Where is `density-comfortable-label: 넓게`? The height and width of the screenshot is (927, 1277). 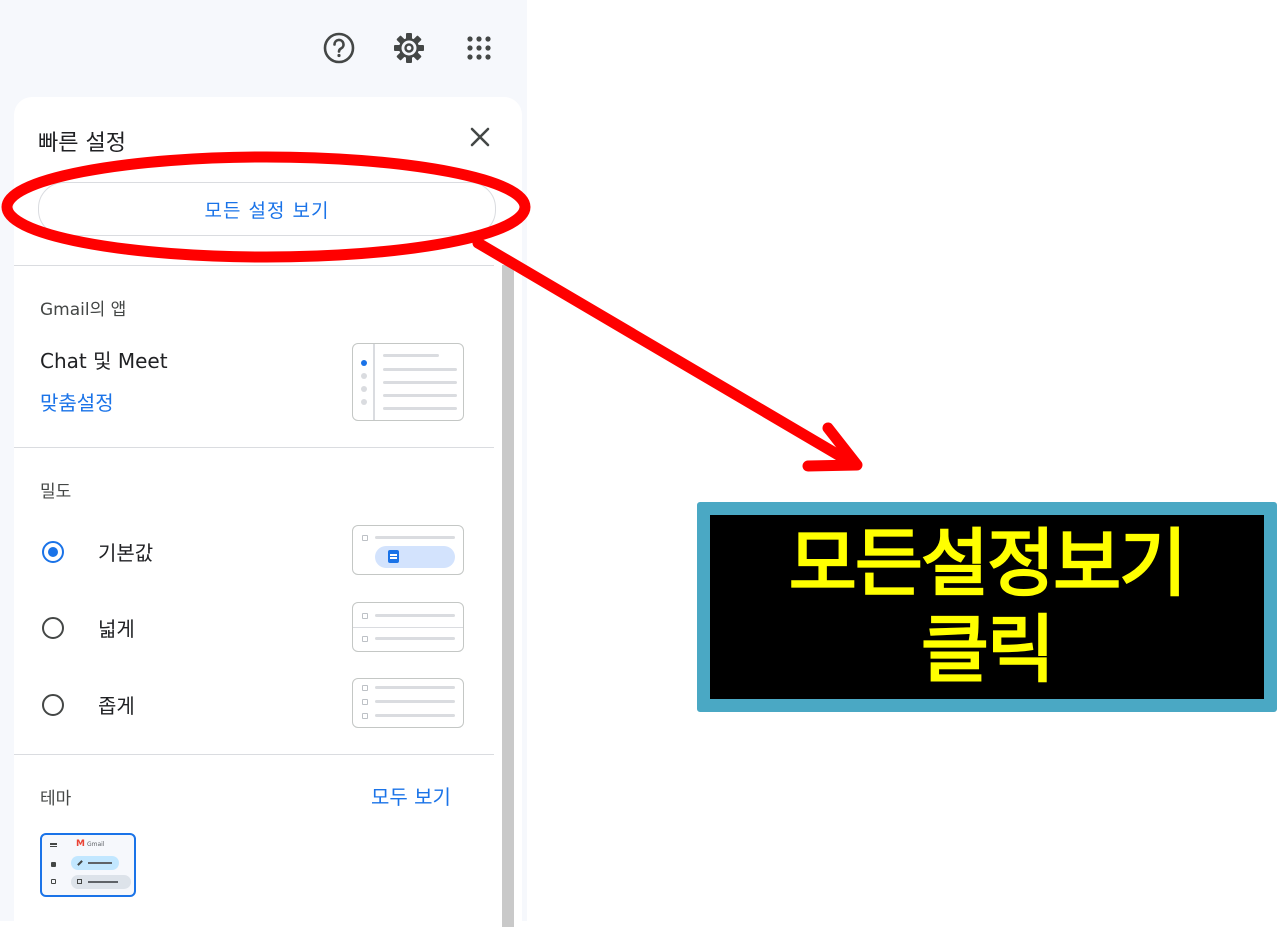 density-comfortable-label: 넓게 is located at coordinates (116, 629).